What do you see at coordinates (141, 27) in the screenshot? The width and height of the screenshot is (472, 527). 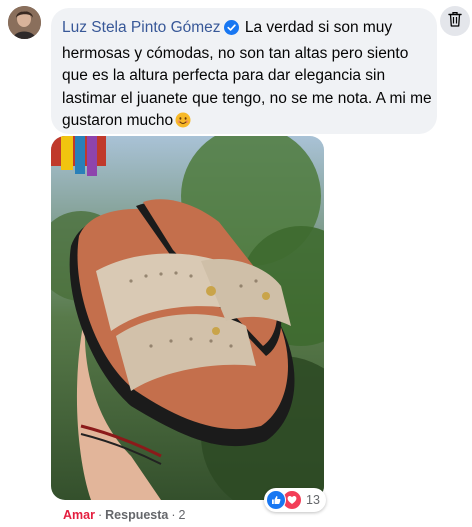 I see `comment-author: Luz Stela Pinto Gómez` at bounding box center [141, 27].